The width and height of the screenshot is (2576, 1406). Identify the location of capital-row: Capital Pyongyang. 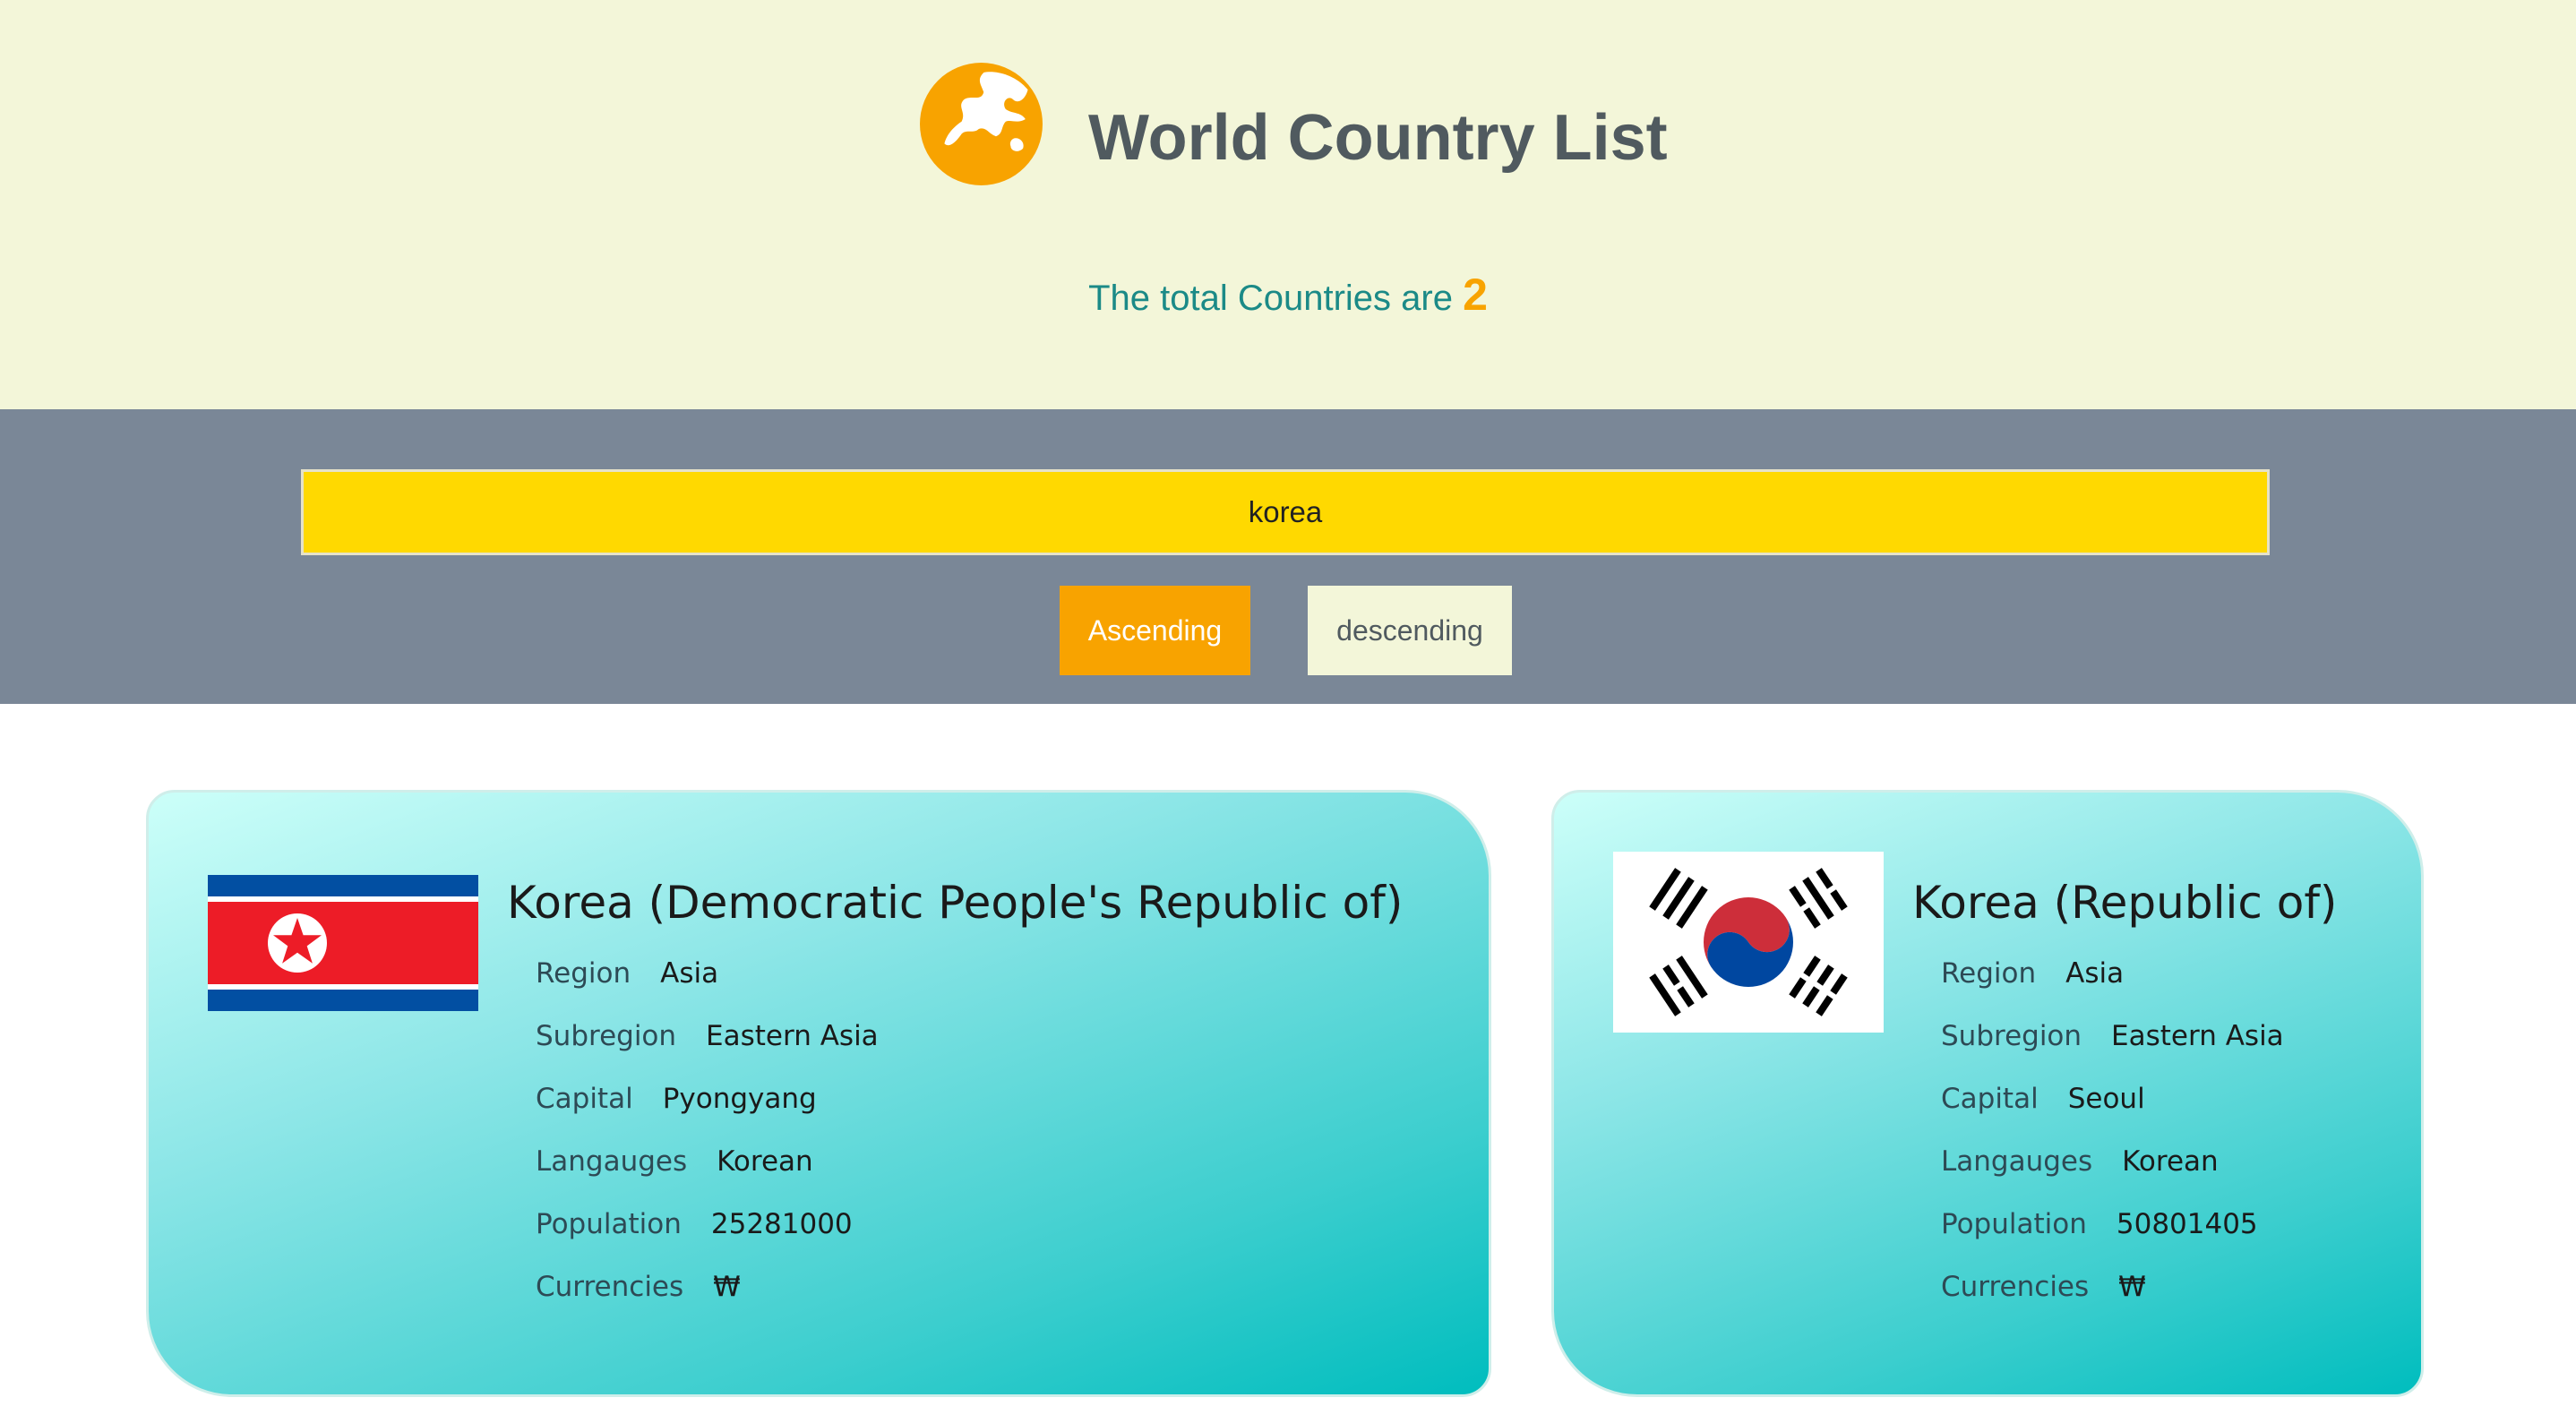
(707, 1116).